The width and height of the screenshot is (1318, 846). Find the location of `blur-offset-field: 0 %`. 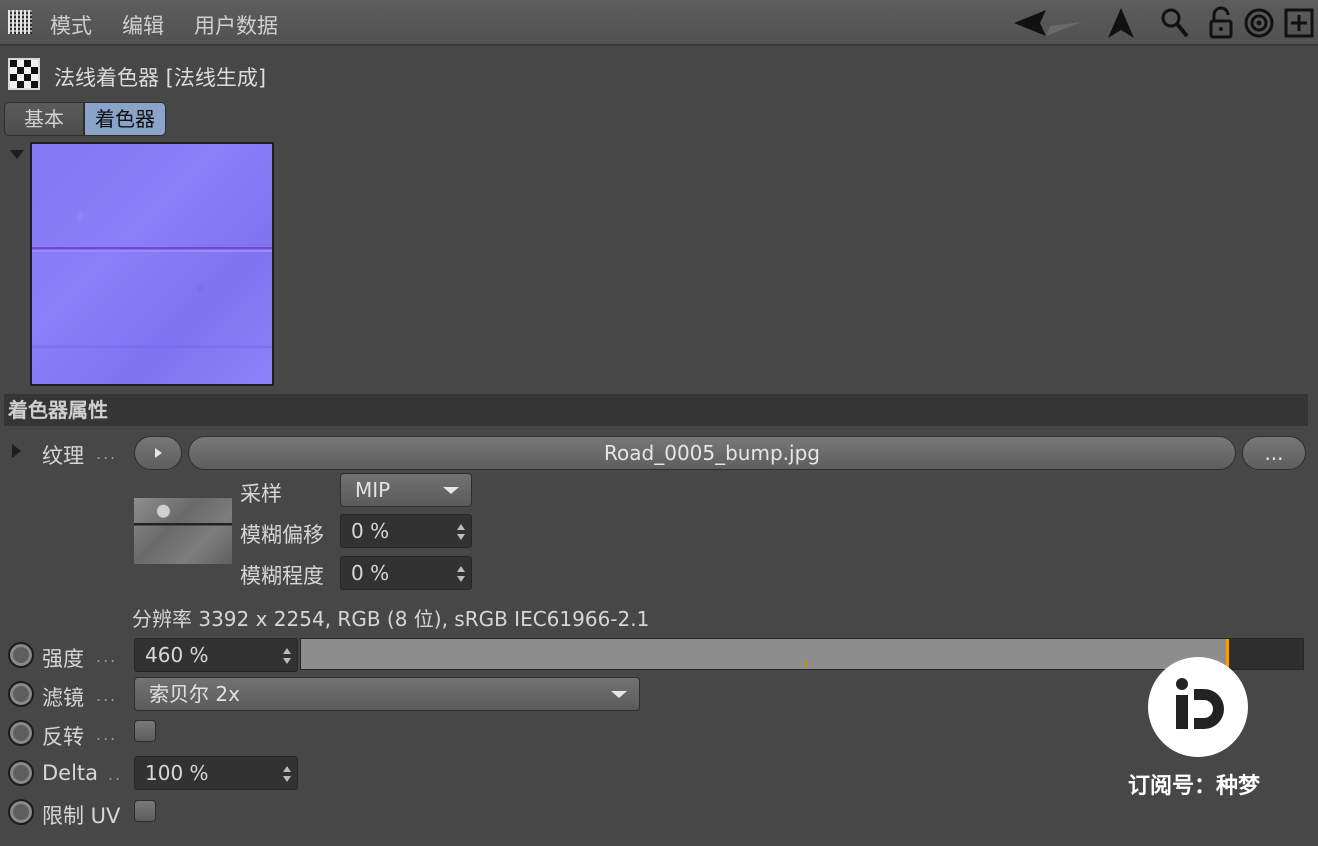

blur-offset-field: 0 % is located at coordinates (406, 531).